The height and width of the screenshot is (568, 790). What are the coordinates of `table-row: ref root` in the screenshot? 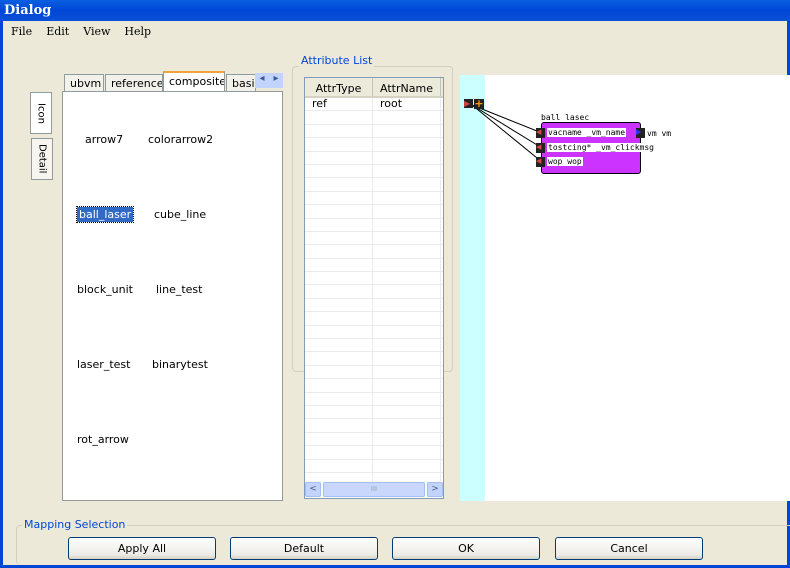 It's located at (374, 104).